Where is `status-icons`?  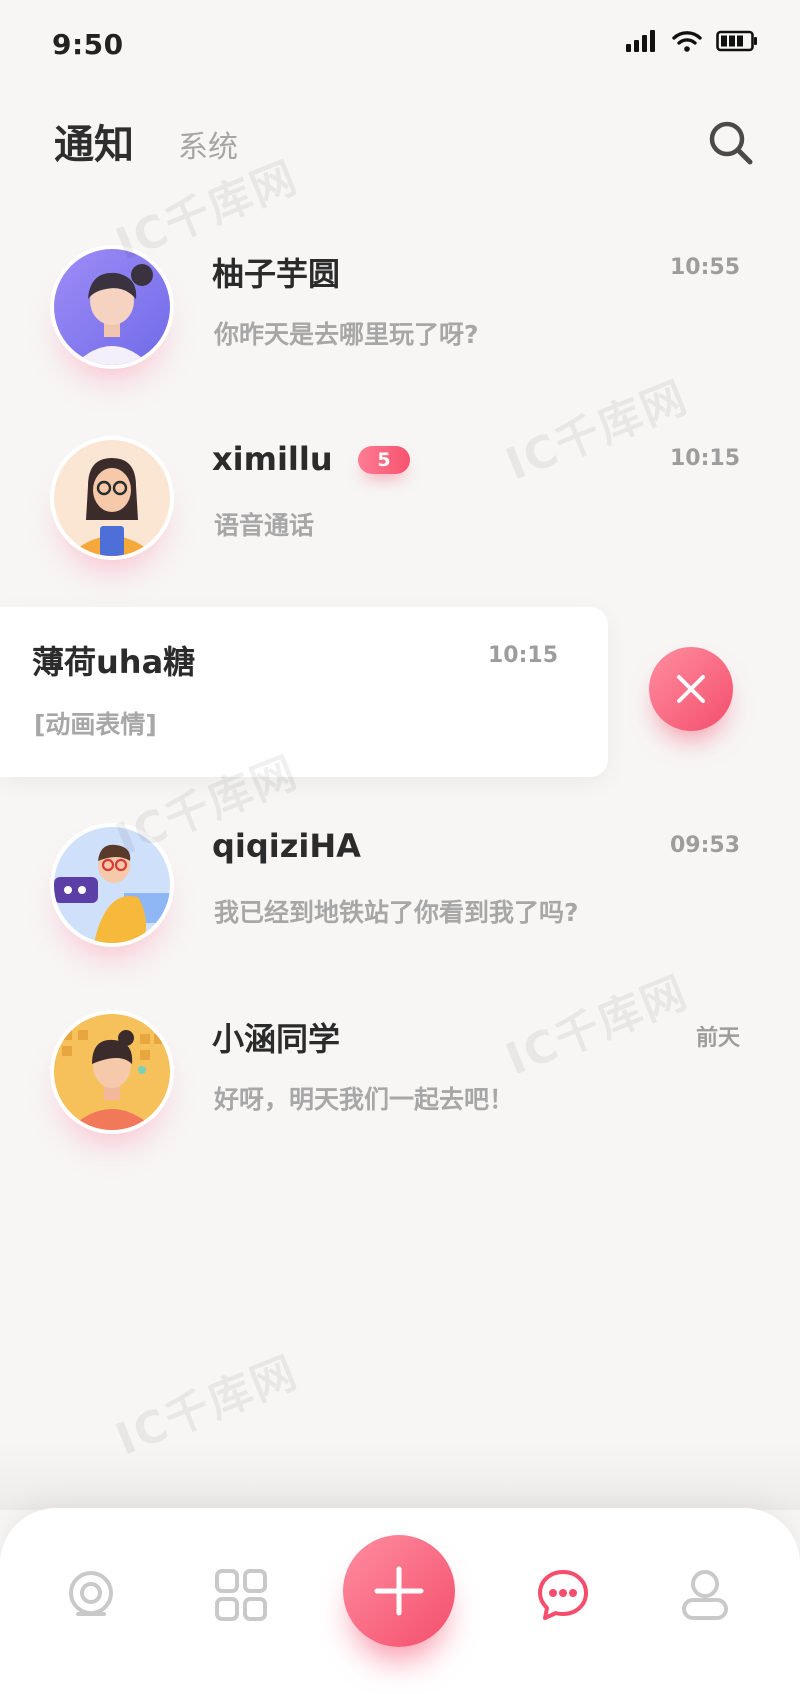
status-icons is located at coordinates (692, 41).